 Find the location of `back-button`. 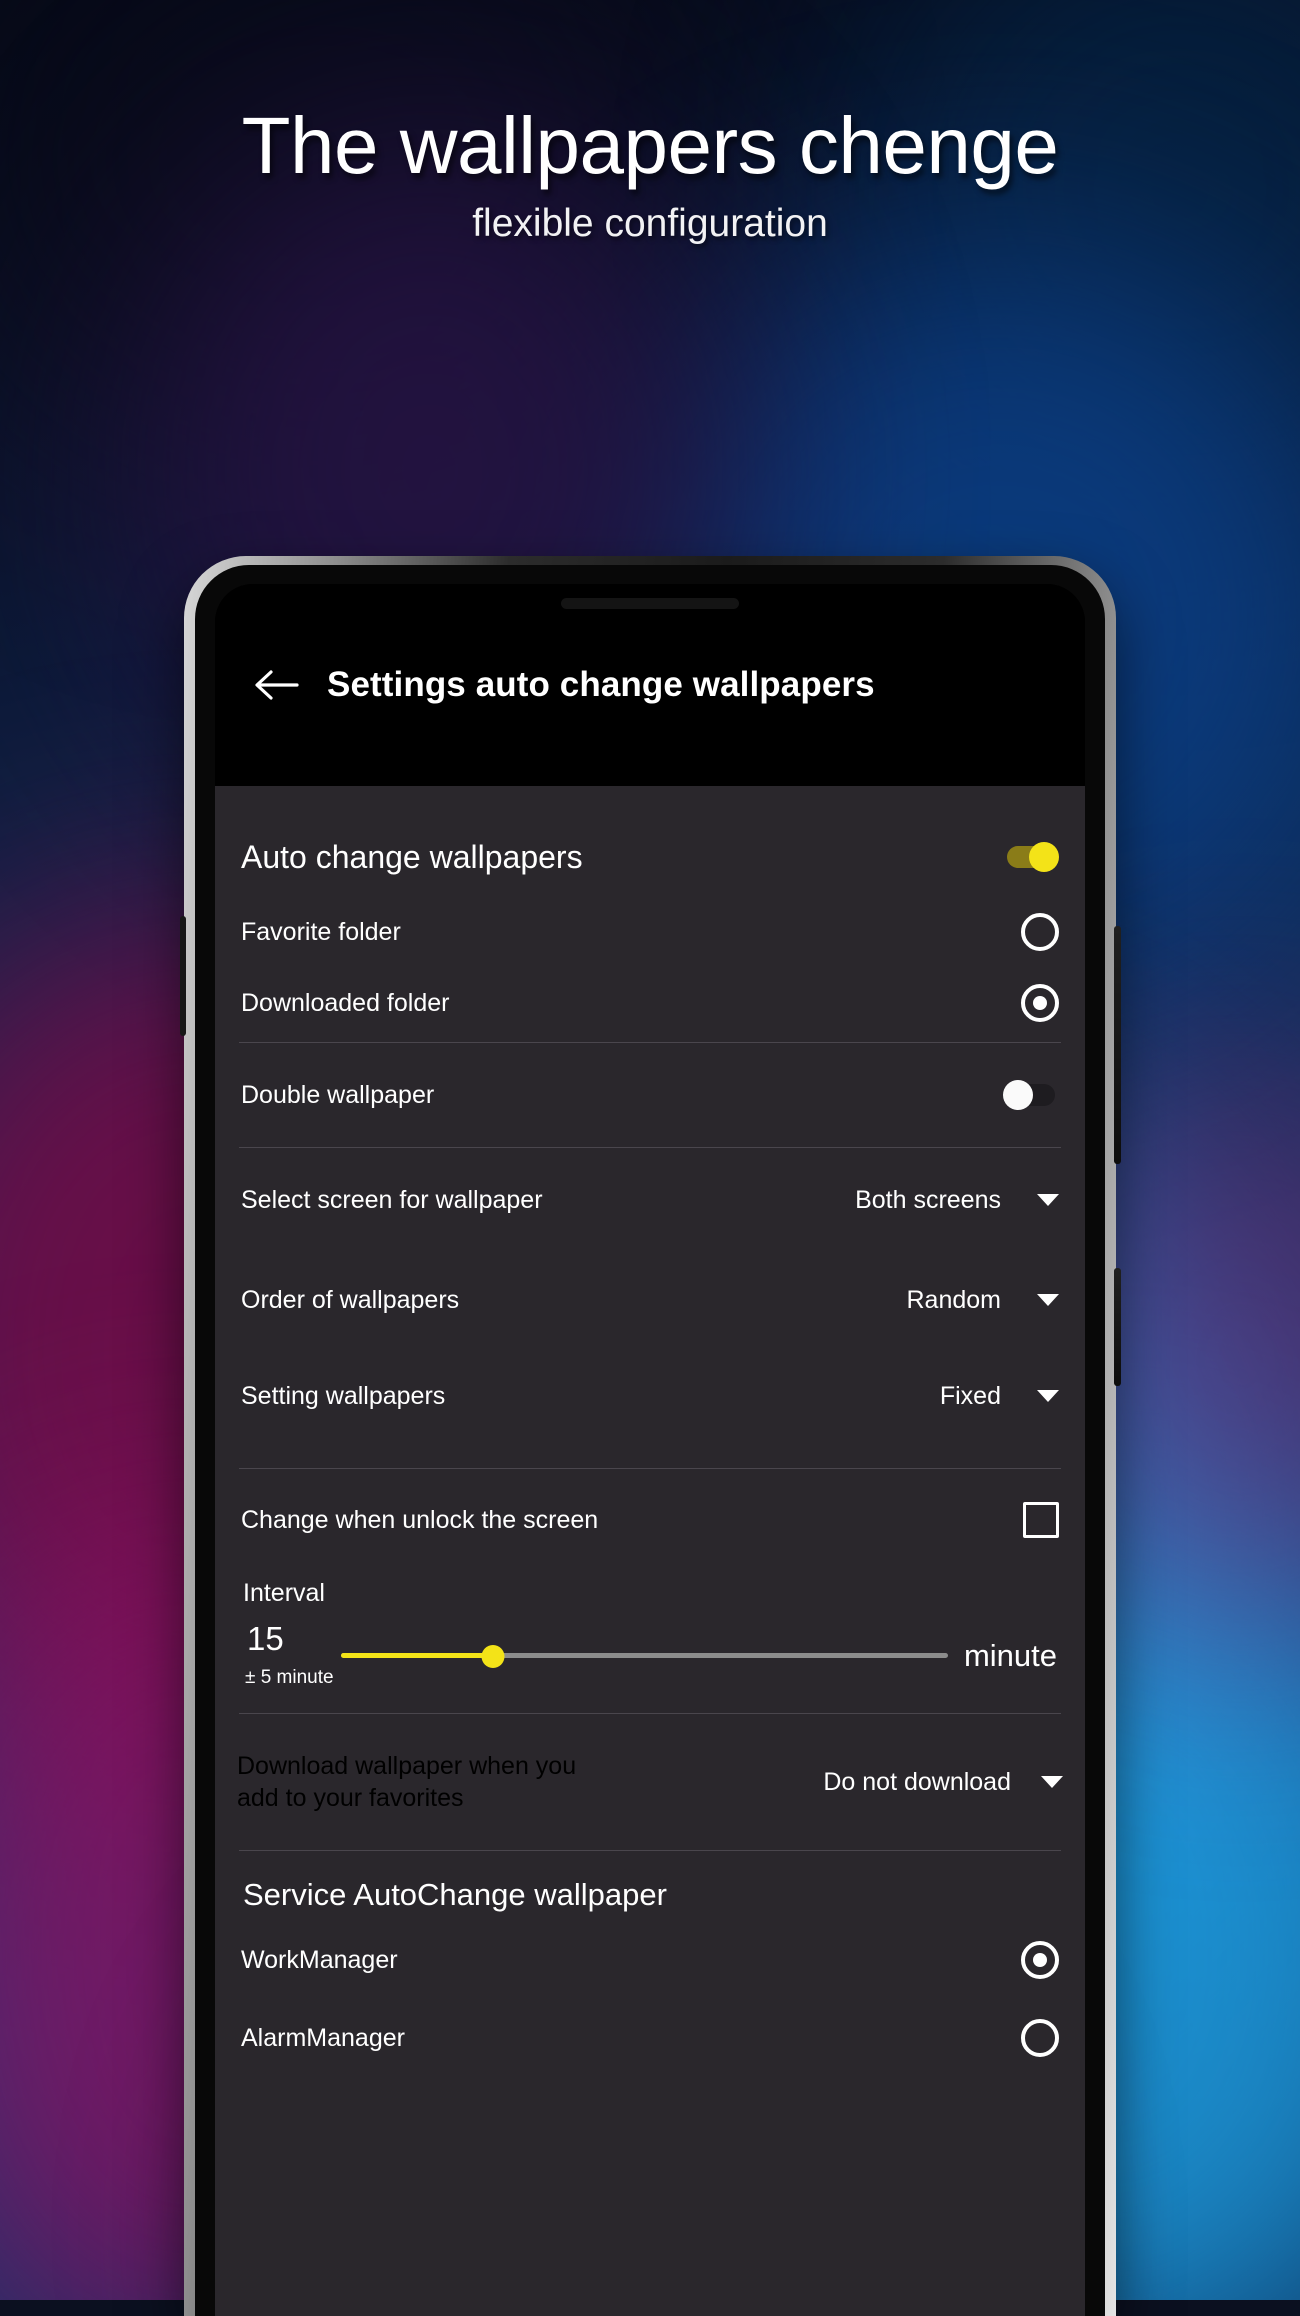

back-button is located at coordinates (276, 685).